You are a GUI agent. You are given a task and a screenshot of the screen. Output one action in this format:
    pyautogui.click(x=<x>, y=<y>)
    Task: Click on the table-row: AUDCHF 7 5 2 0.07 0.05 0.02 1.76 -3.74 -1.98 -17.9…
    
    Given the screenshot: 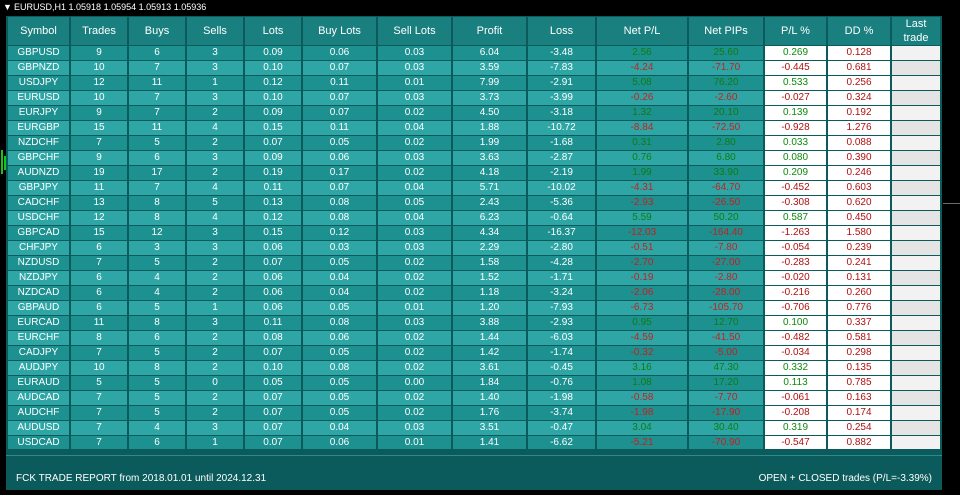 What is the action you would take?
    pyautogui.click(x=474, y=413)
    